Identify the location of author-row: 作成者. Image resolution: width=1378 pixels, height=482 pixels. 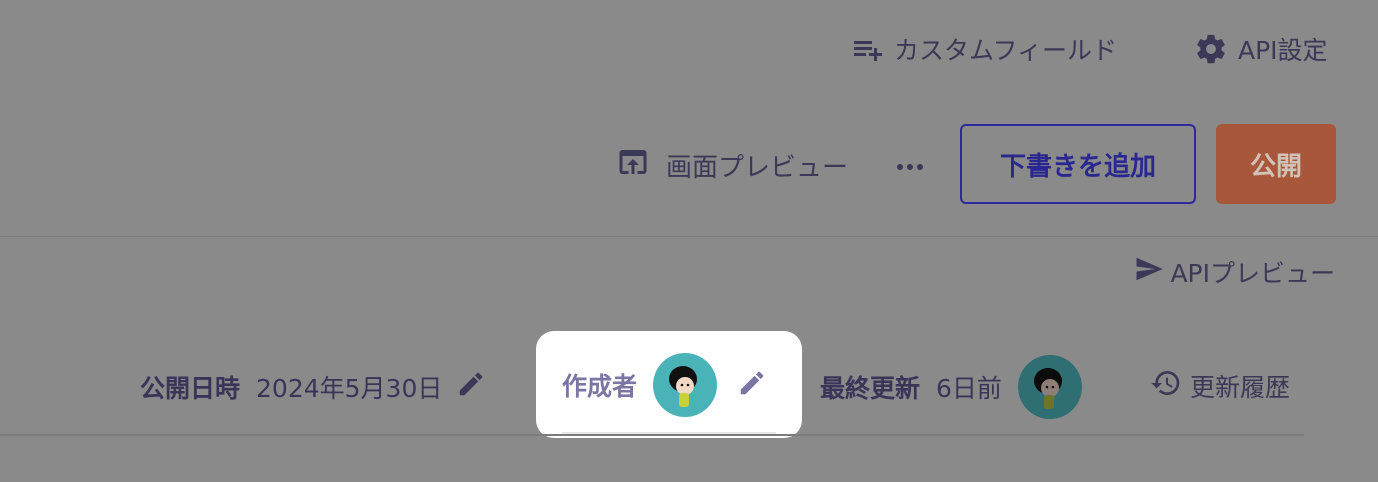
(664, 385).